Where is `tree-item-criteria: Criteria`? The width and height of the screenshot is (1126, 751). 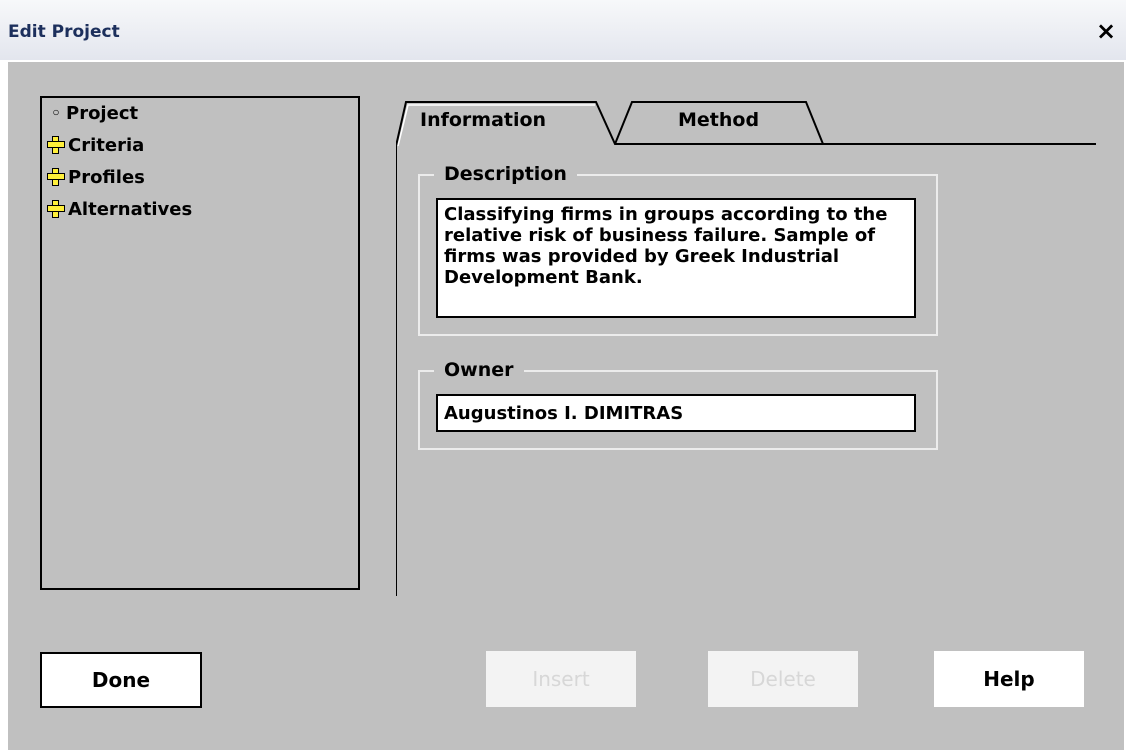 tree-item-criteria: Criteria is located at coordinates (95, 145).